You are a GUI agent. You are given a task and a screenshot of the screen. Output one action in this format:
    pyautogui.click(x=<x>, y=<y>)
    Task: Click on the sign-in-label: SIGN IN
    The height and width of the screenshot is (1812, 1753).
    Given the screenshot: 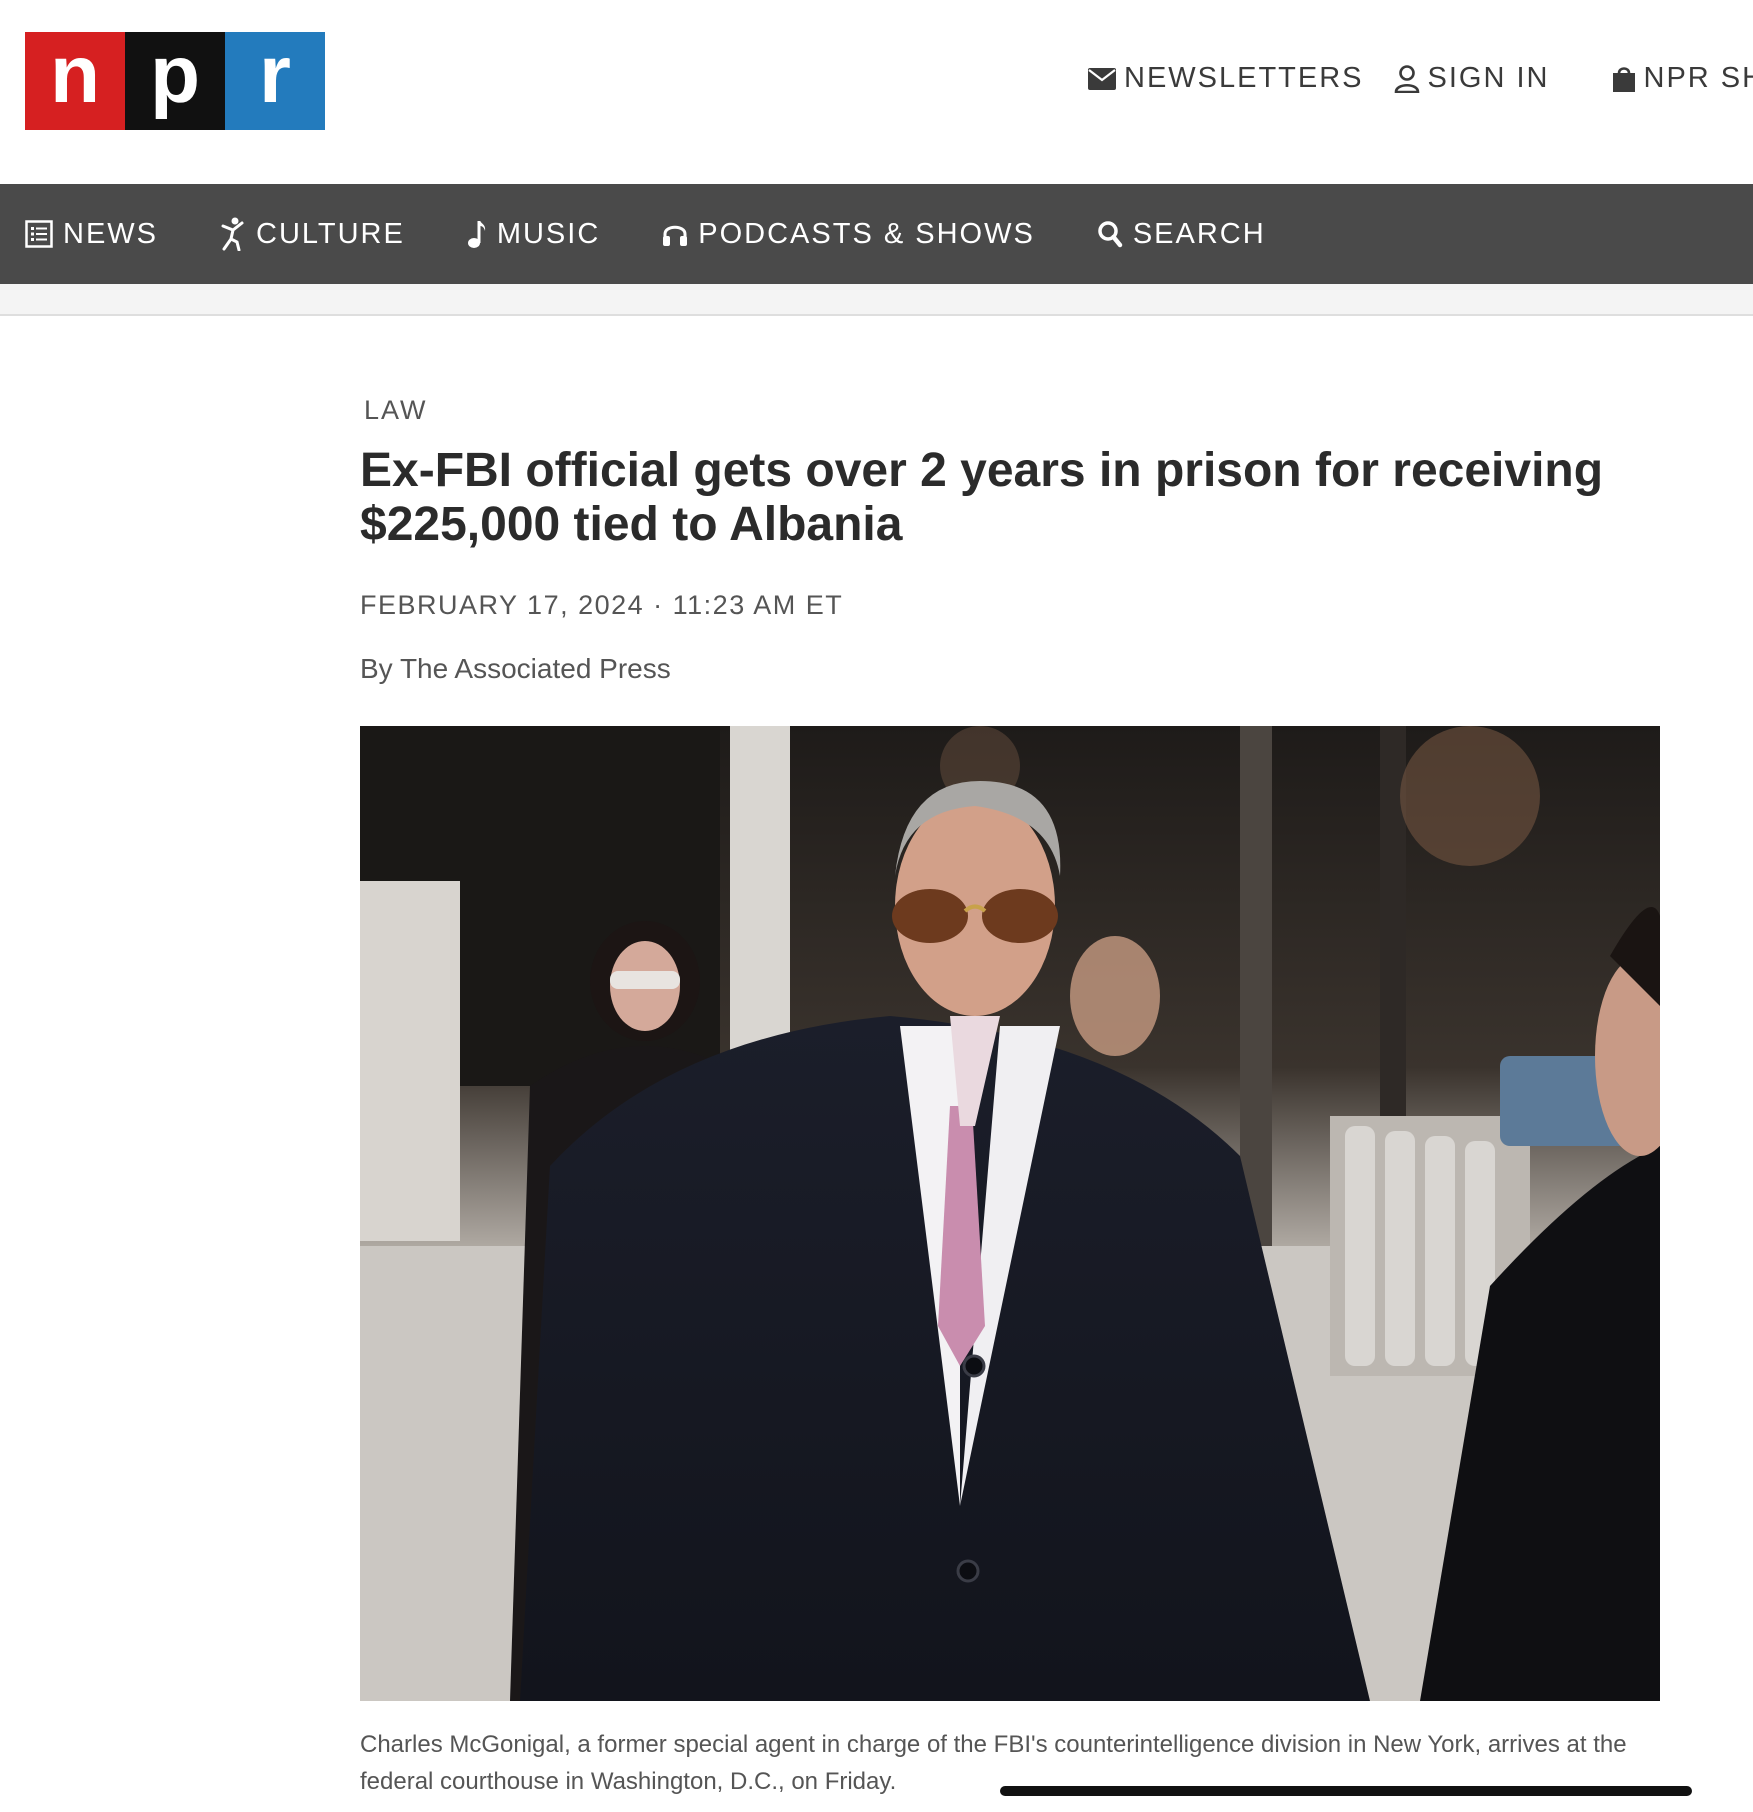 What is the action you would take?
    pyautogui.click(x=1488, y=78)
    